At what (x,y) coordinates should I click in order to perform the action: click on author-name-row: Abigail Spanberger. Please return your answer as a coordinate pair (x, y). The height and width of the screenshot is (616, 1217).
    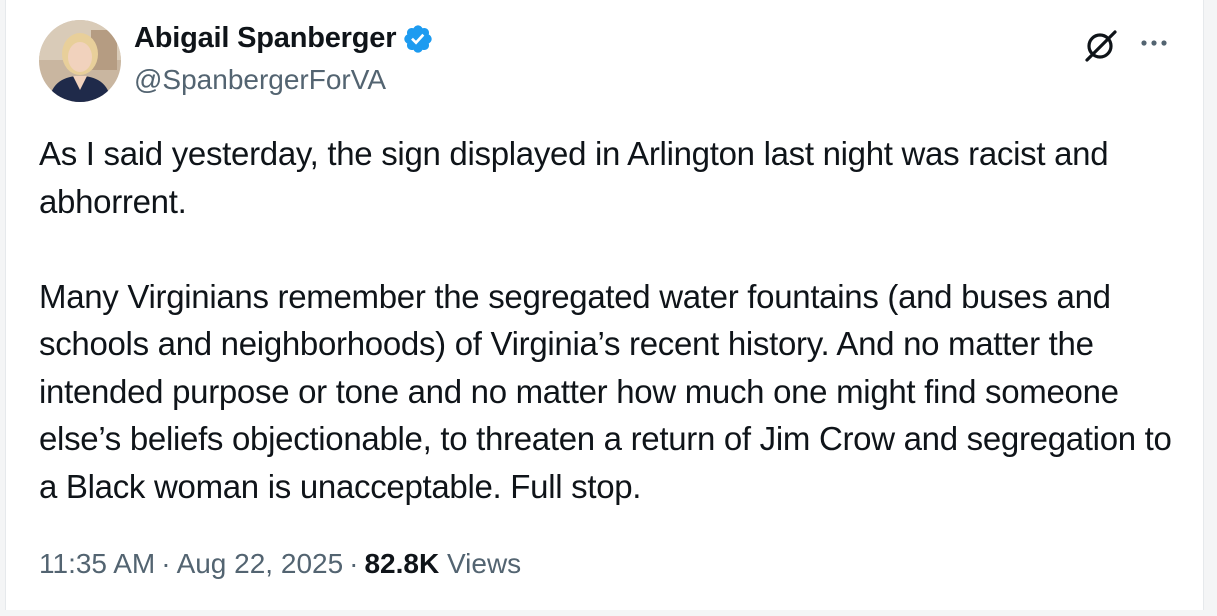
    Looking at the image, I should click on (284, 38).